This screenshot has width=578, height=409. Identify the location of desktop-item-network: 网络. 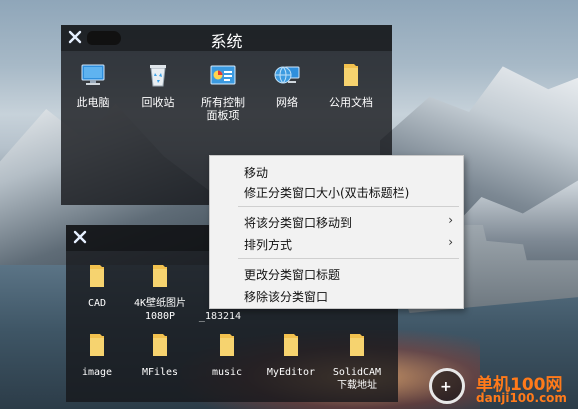
(287, 85).